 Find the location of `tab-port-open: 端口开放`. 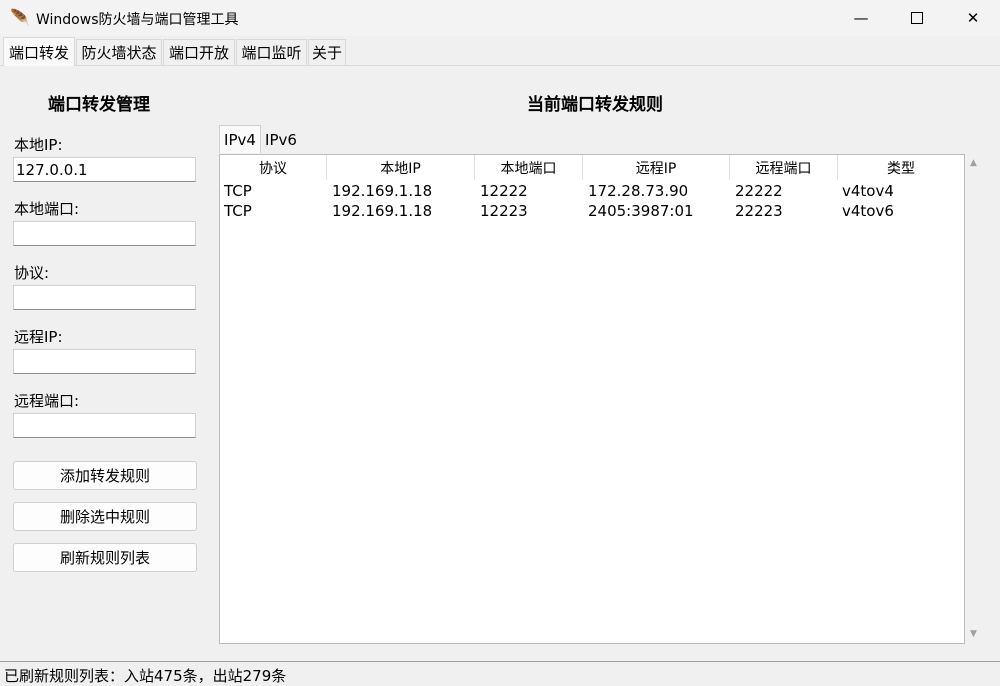

tab-port-open: 端口开放 is located at coordinates (199, 52).